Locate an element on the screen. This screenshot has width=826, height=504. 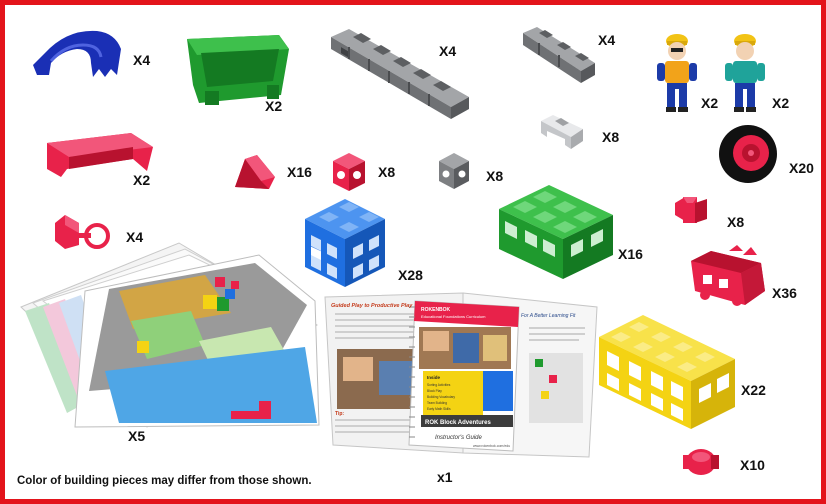
qty-label: X10 is located at coordinates (752, 465).